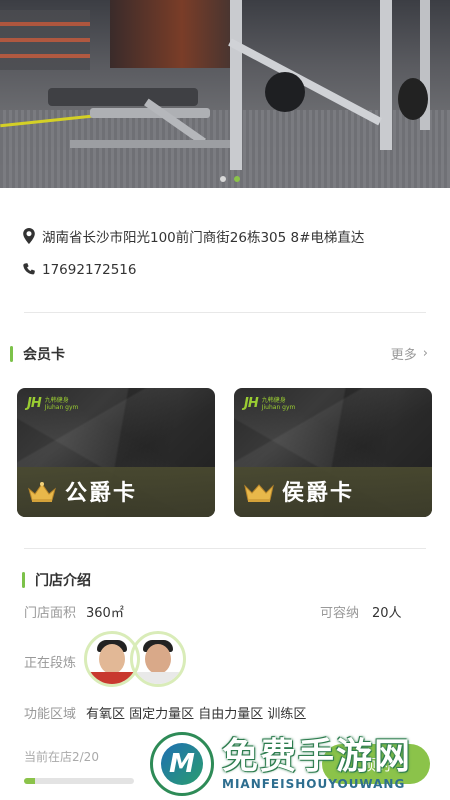 The height and width of the screenshot is (800, 450). Describe the element at coordinates (223, 179) in the screenshot. I see `carousel-dot` at that location.